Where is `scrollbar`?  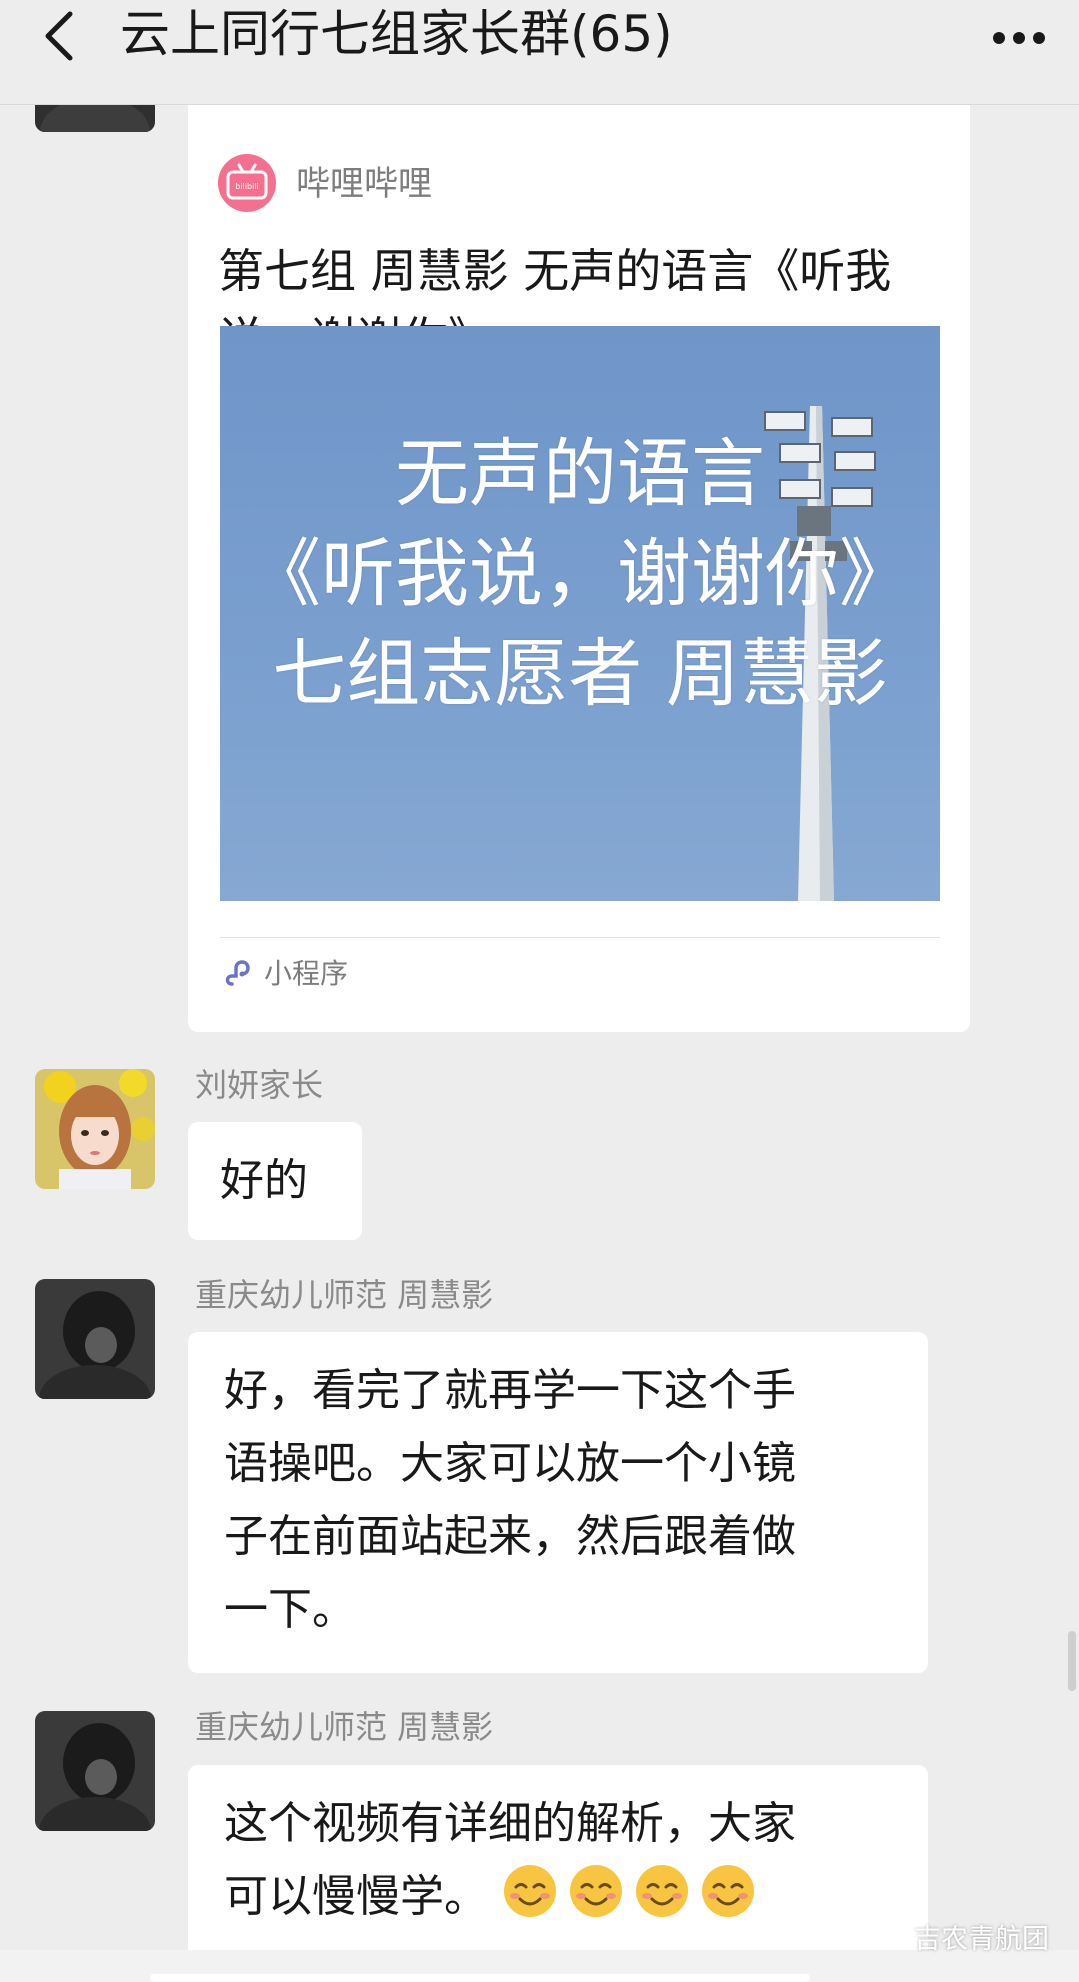
scrollbar is located at coordinates (1072, 1661).